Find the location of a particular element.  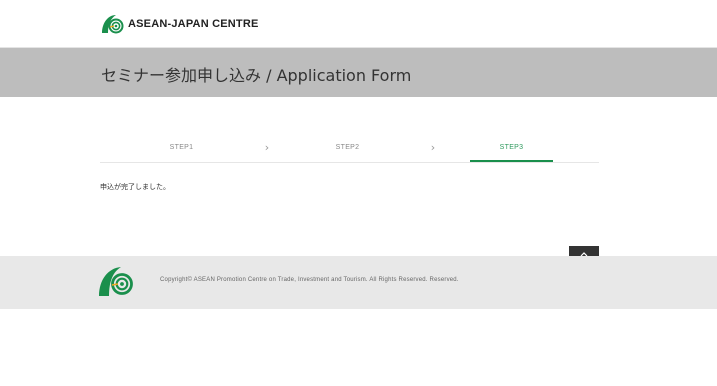

page-title: セミナー参加申し込み / Application Form is located at coordinates (256, 75).